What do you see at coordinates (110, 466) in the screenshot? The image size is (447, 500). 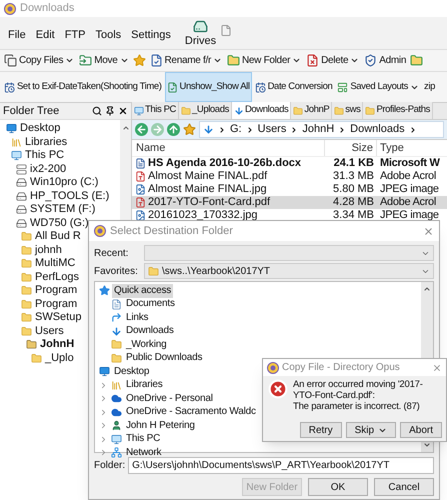 I see `field-label: Folder:` at bounding box center [110, 466].